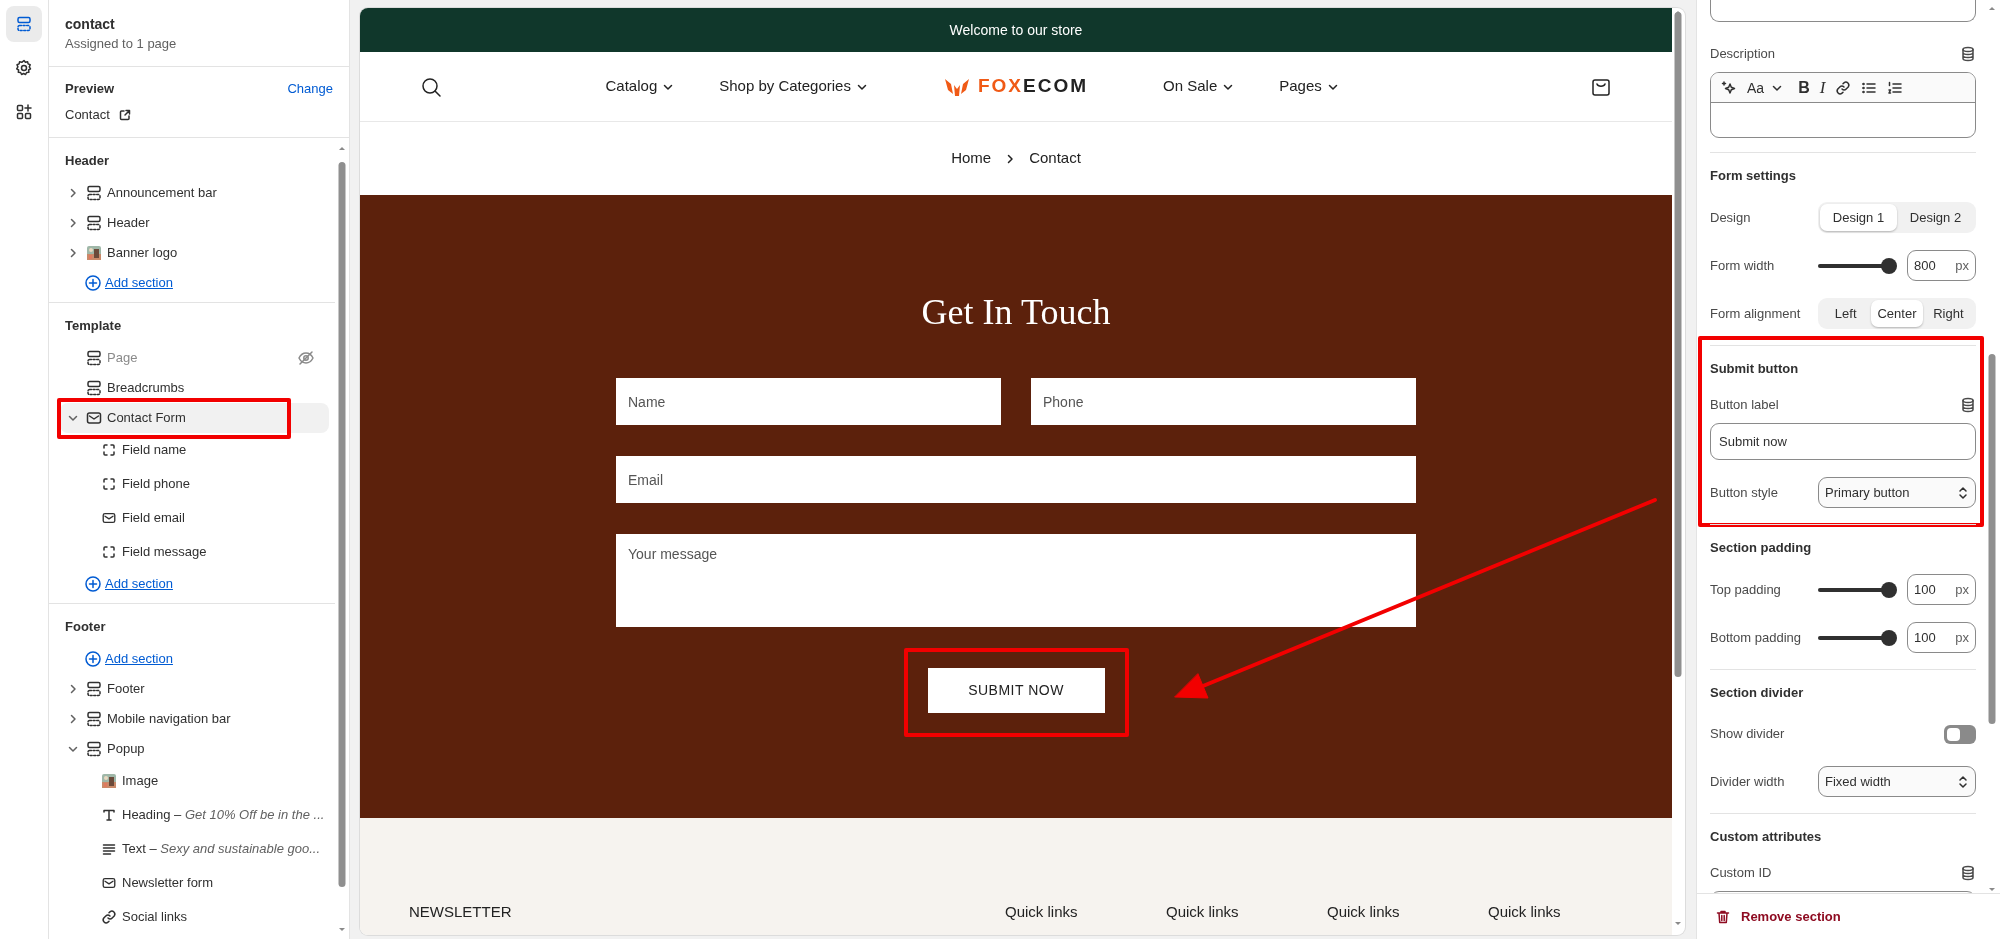 This screenshot has height=939, width=2000. Describe the element at coordinates (808, 401) in the screenshot. I see `input-field: Name` at that location.